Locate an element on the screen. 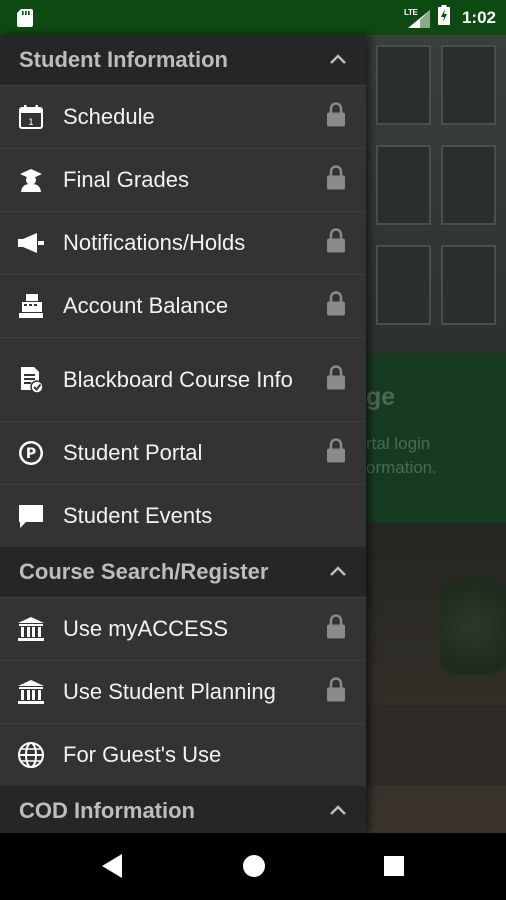  home-icon is located at coordinates (254, 868).